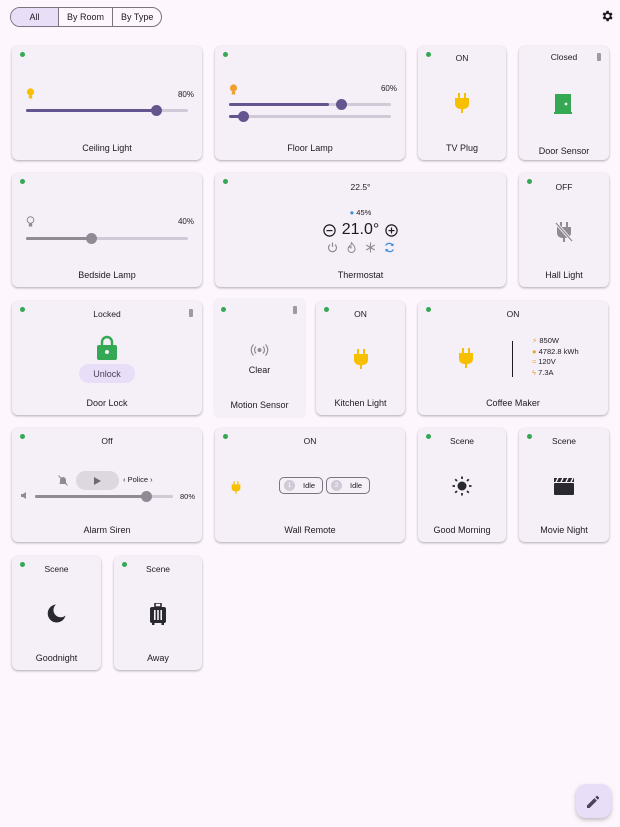 This screenshot has height=827, width=620. I want to click on minus-circle-icon, so click(329, 230).